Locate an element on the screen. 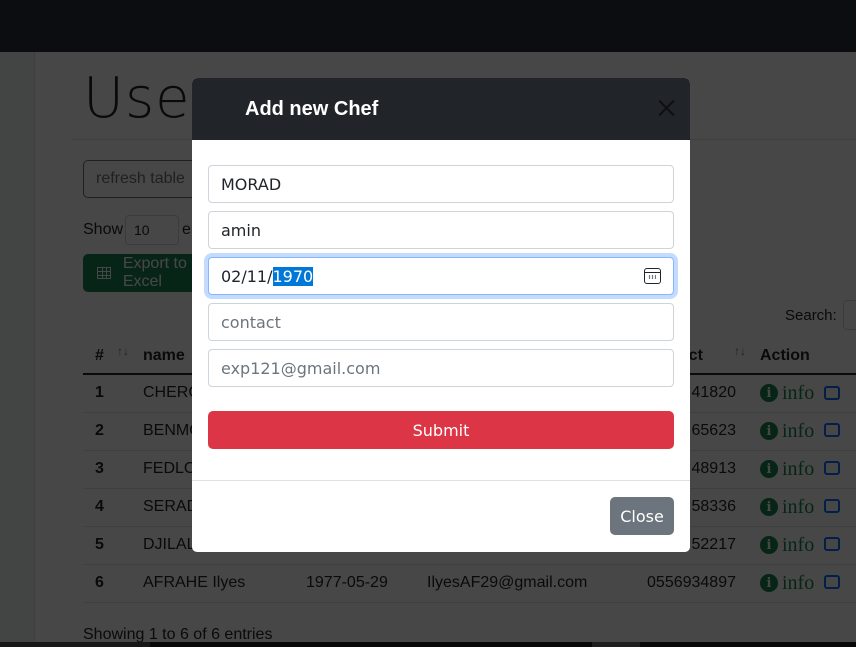  birthdate-input: 02/11/1970 is located at coordinates (441, 276).